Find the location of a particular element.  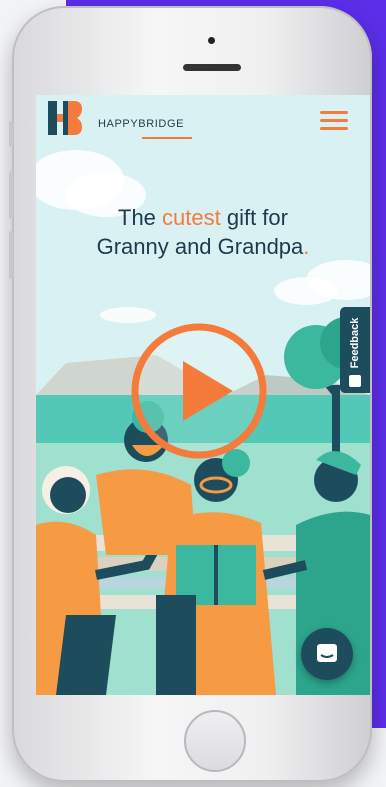

front-camera is located at coordinates (211, 40).